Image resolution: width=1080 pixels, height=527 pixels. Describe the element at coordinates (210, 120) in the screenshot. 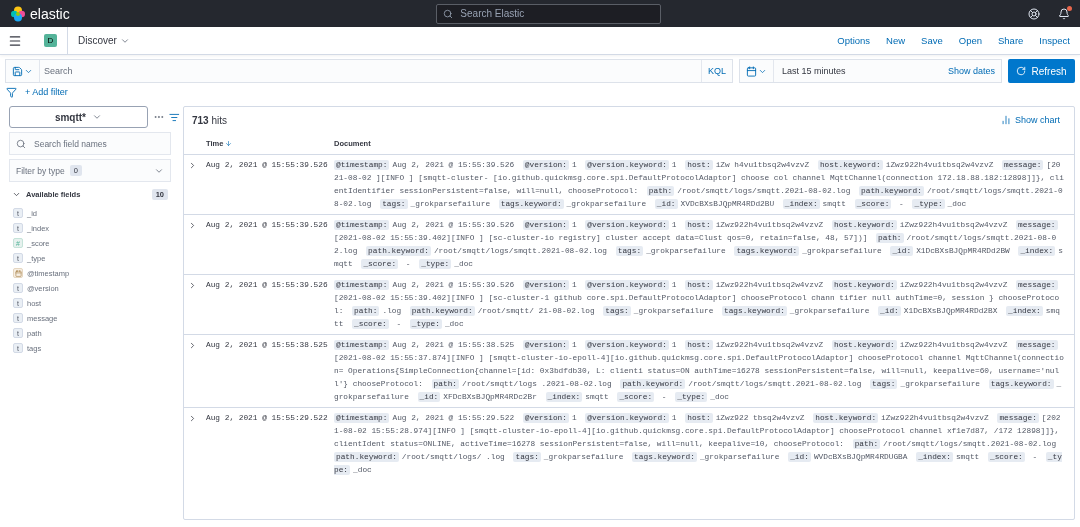

I see `hits-count: 713 hits` at that location.